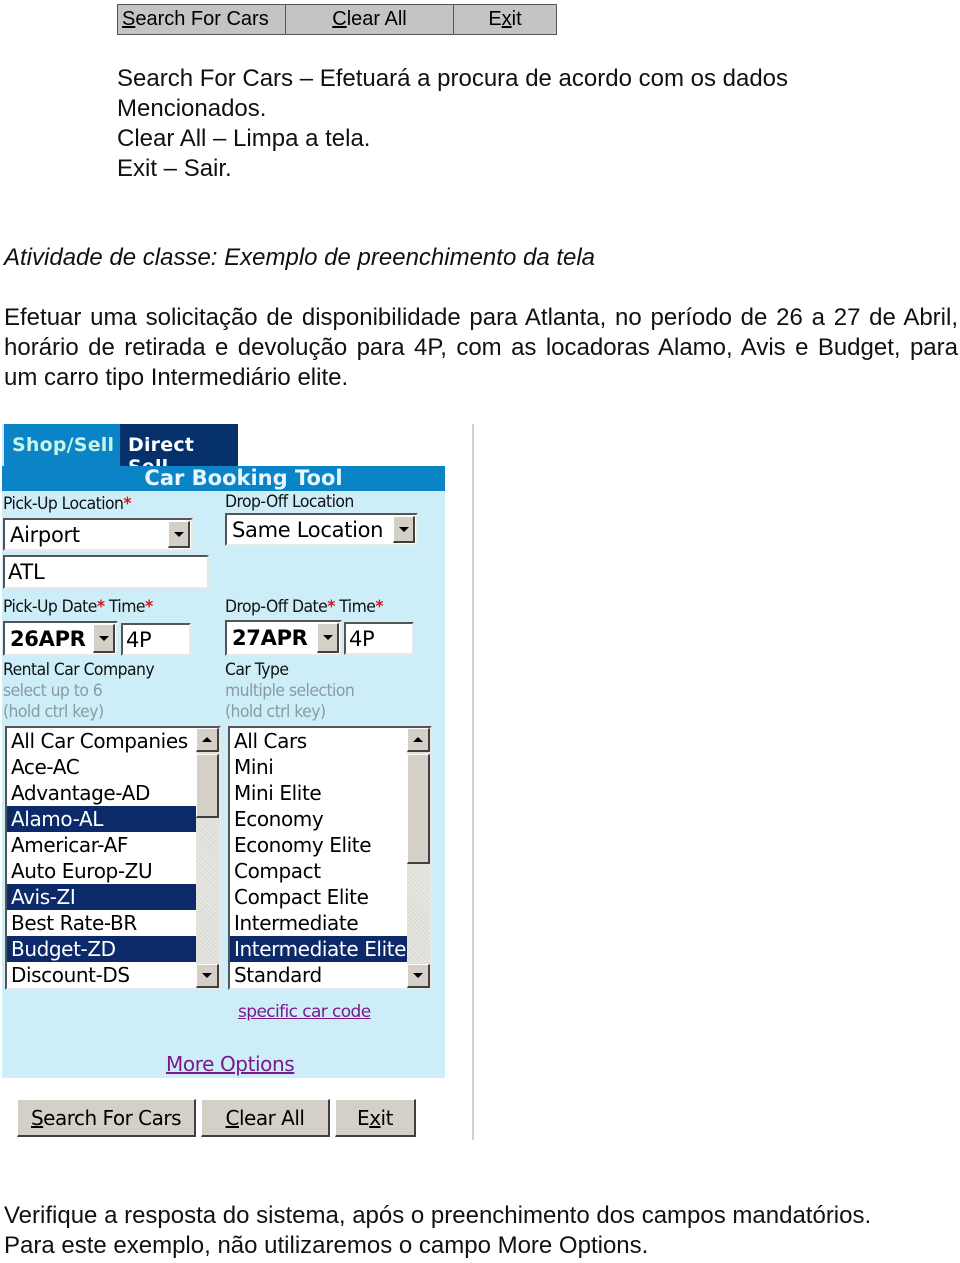 The image size is (960, 1263). I want to click on car-type-hint: multiple selection, so click(290, 691).